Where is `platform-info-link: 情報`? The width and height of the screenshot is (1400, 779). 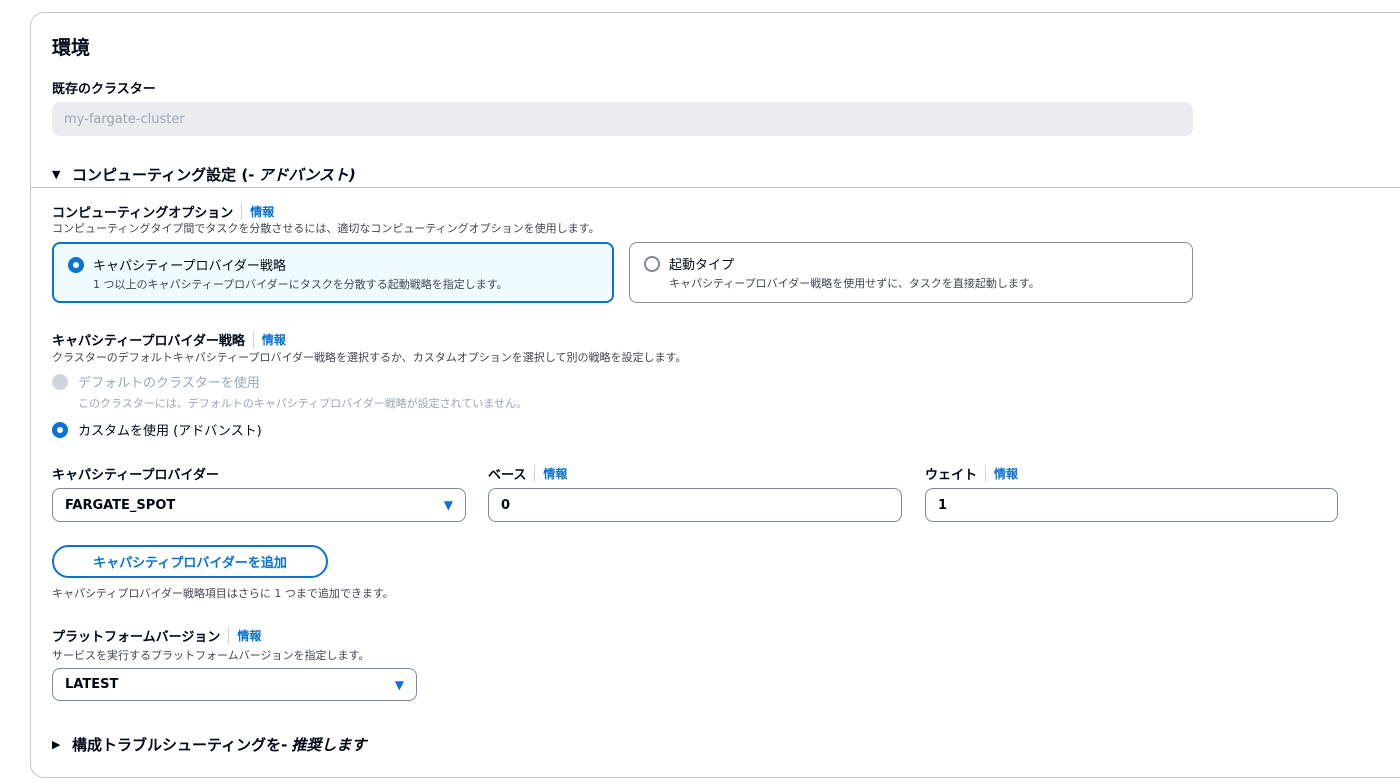
platform-info-link: 情報 is located at coordinates (244, 635).